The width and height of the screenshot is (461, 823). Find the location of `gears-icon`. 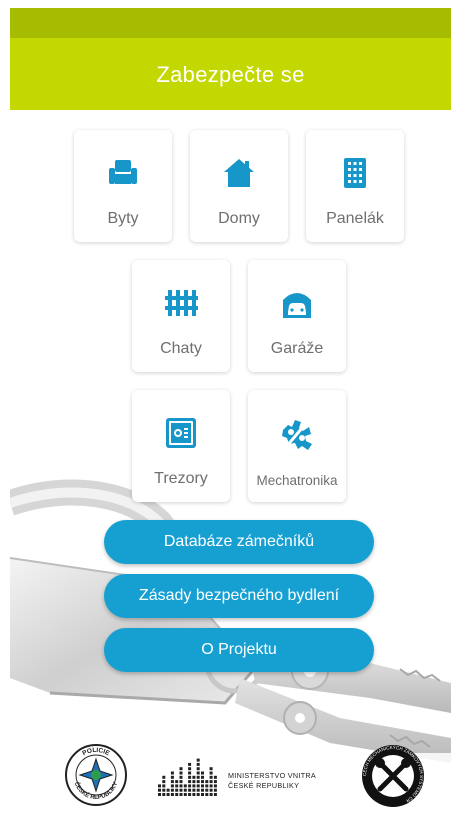

gears-icon is located at coordinates (297, 433).